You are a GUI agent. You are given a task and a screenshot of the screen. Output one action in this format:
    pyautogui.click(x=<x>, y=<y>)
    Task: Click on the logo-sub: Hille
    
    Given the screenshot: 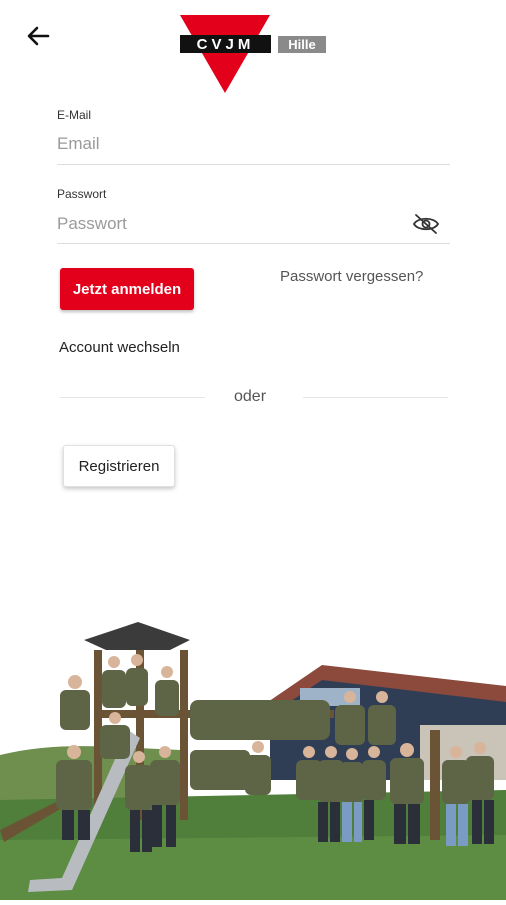 What is the action you would take?
    pyautogui.click(x=301, y=44)
    